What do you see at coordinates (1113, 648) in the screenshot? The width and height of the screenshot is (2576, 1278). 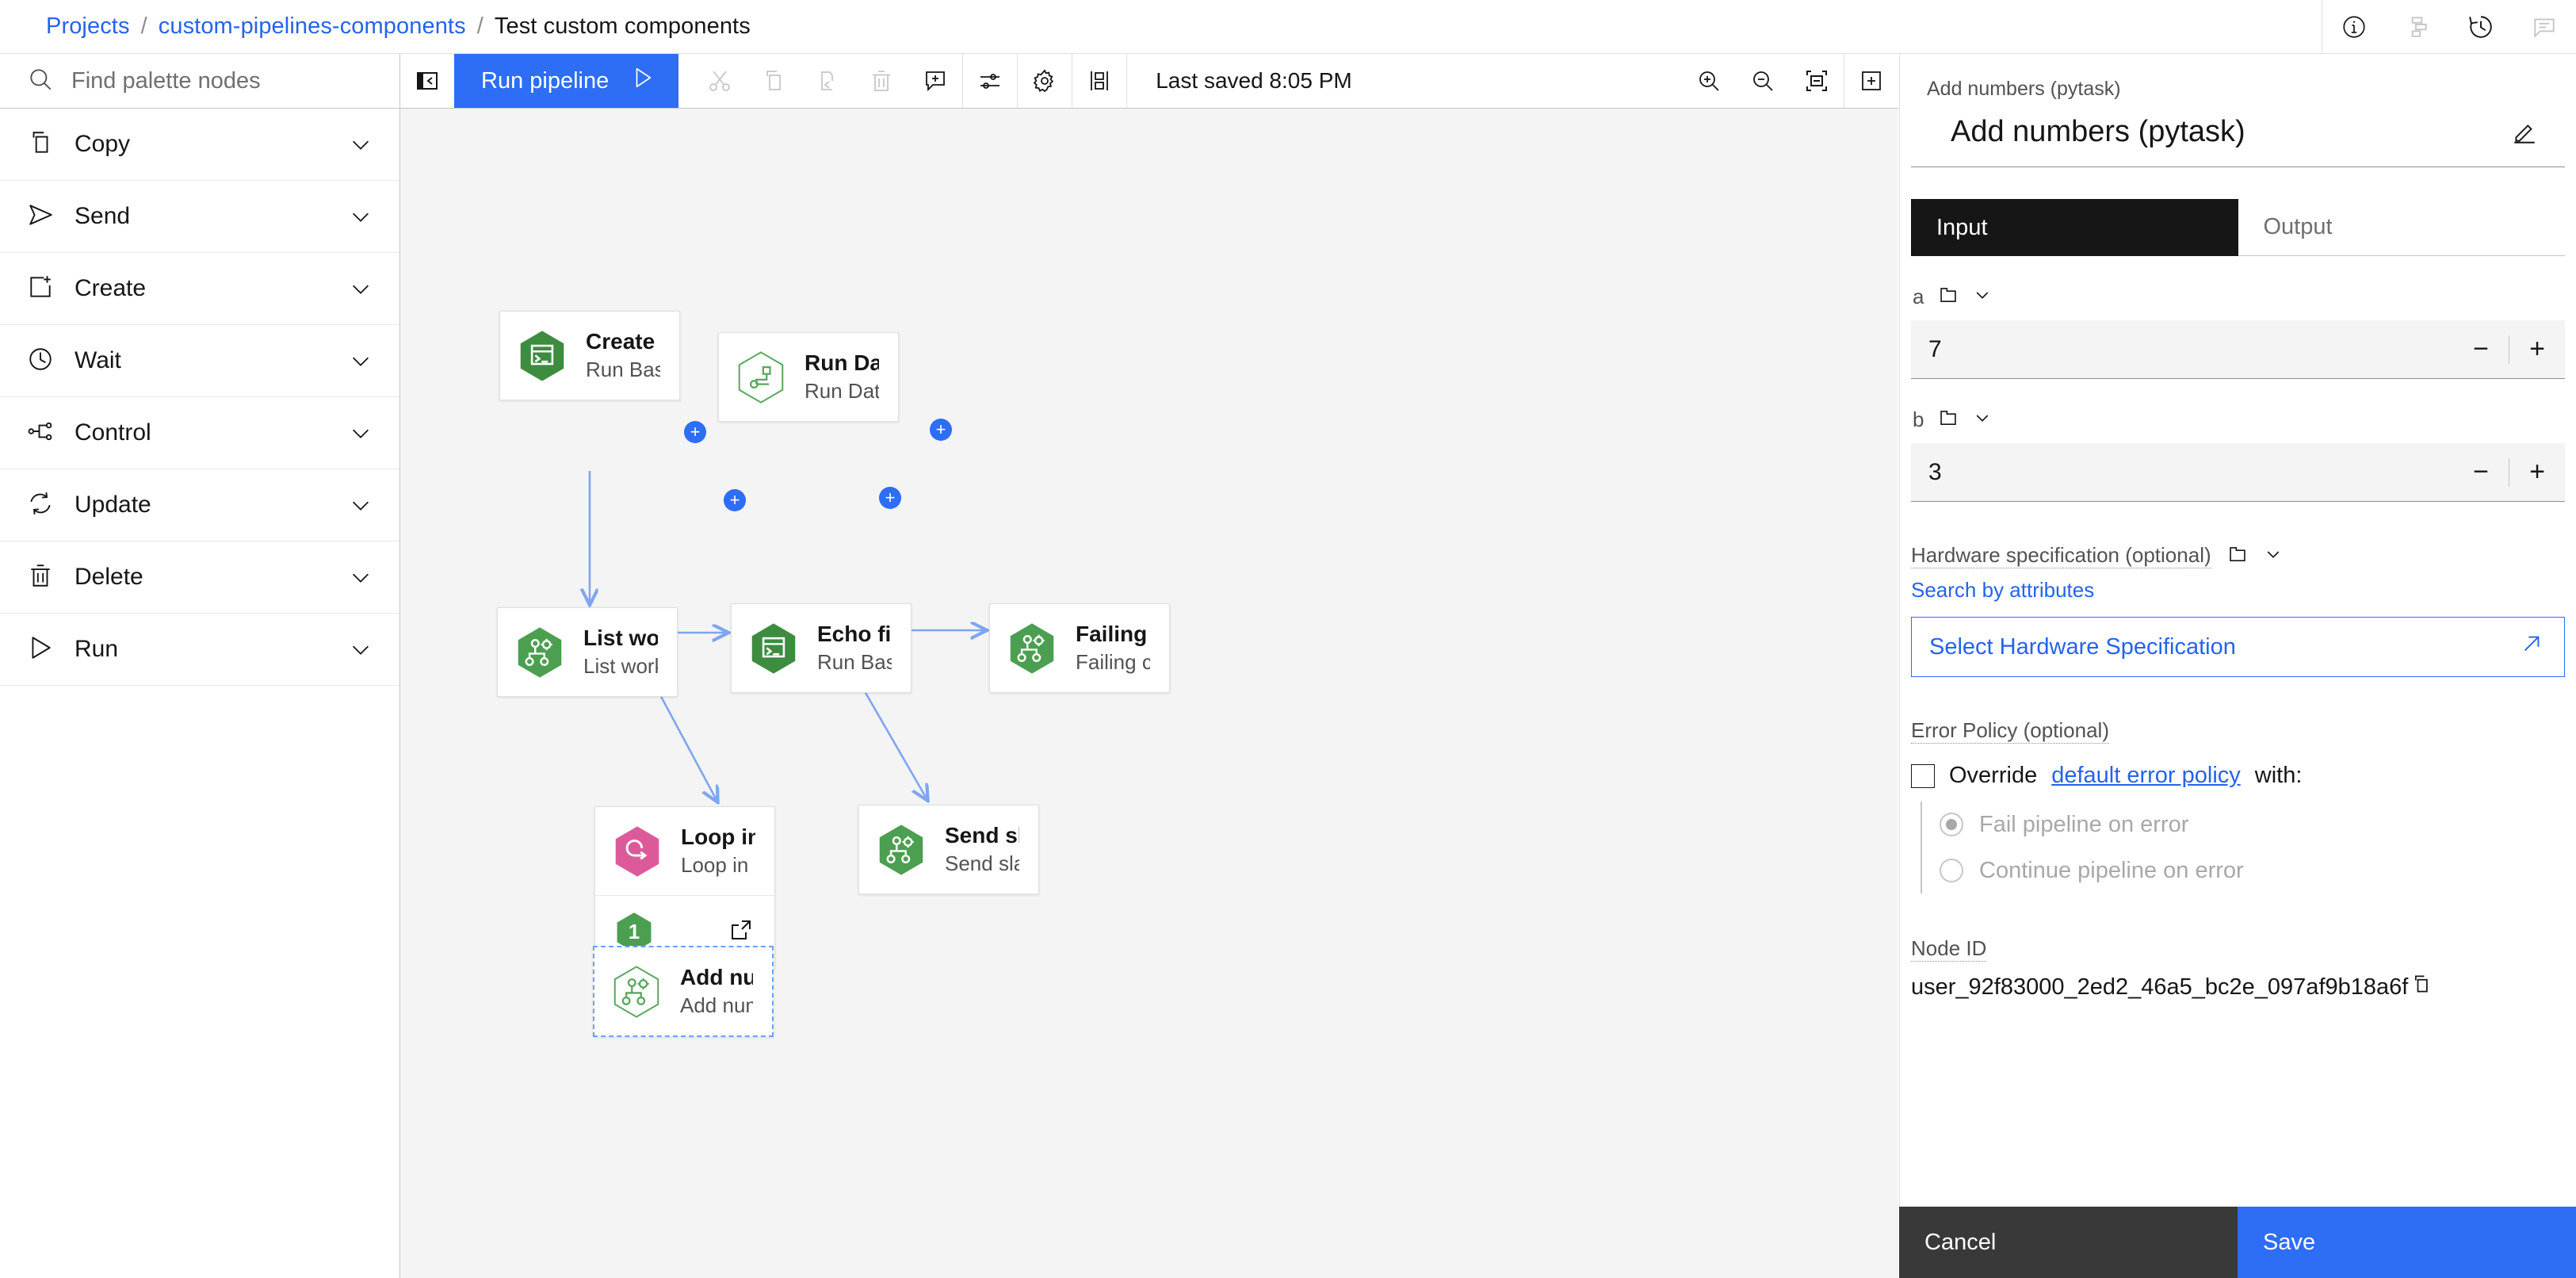 I see `node-text: Failing component Failing component` at bounding box center [1113, 648].